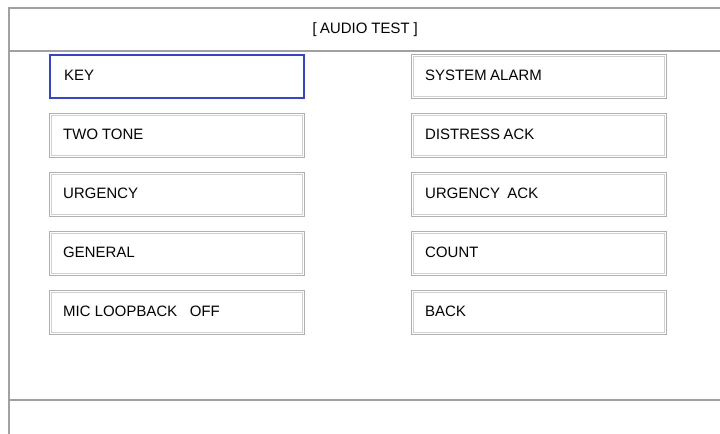 This screenshot has height=434, width=720. Describe the element at coordinates (177, 135) in the screenshot. I see `menu-button: TWO TONE` at that location.